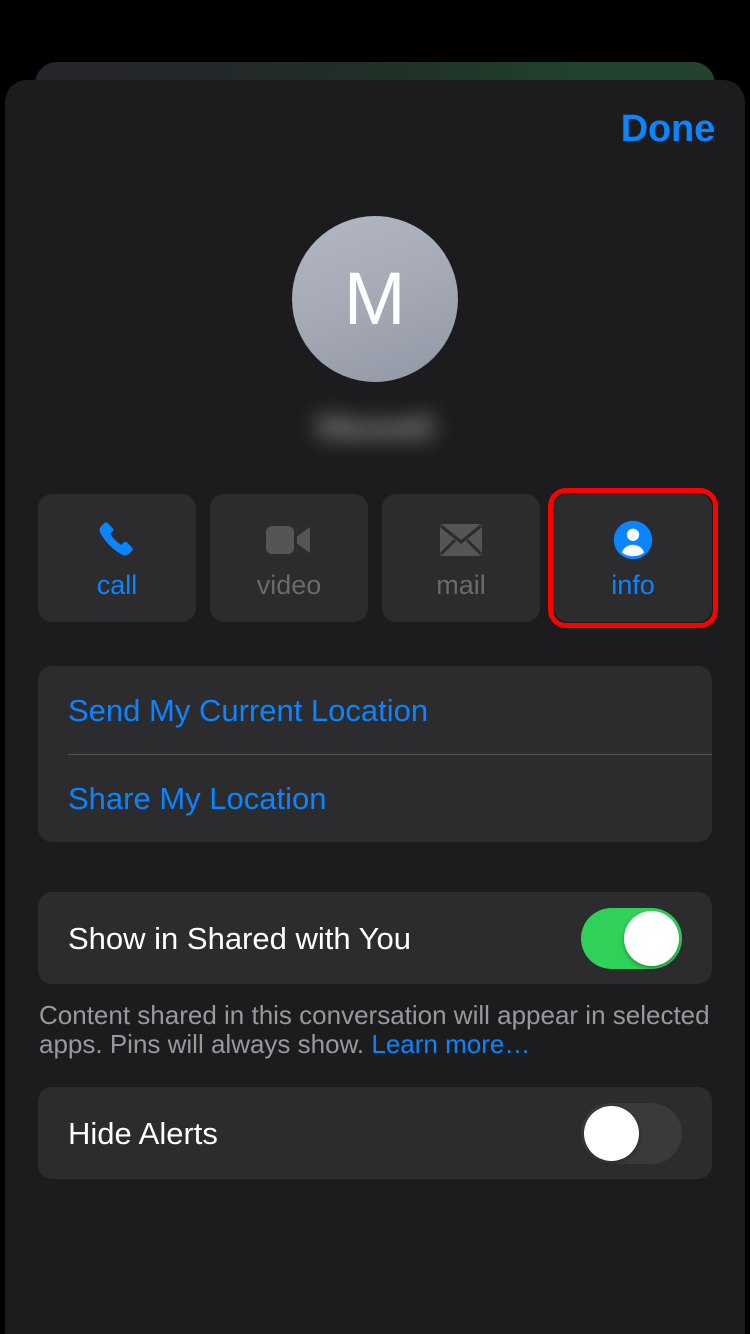 Image resolution: width=750 pixels, height=1334 pixels. What do you see at coordinates (378, 558) in the screenshot?
I see `quick-actions-row: call video mail info` at bounding box center [378, 558].